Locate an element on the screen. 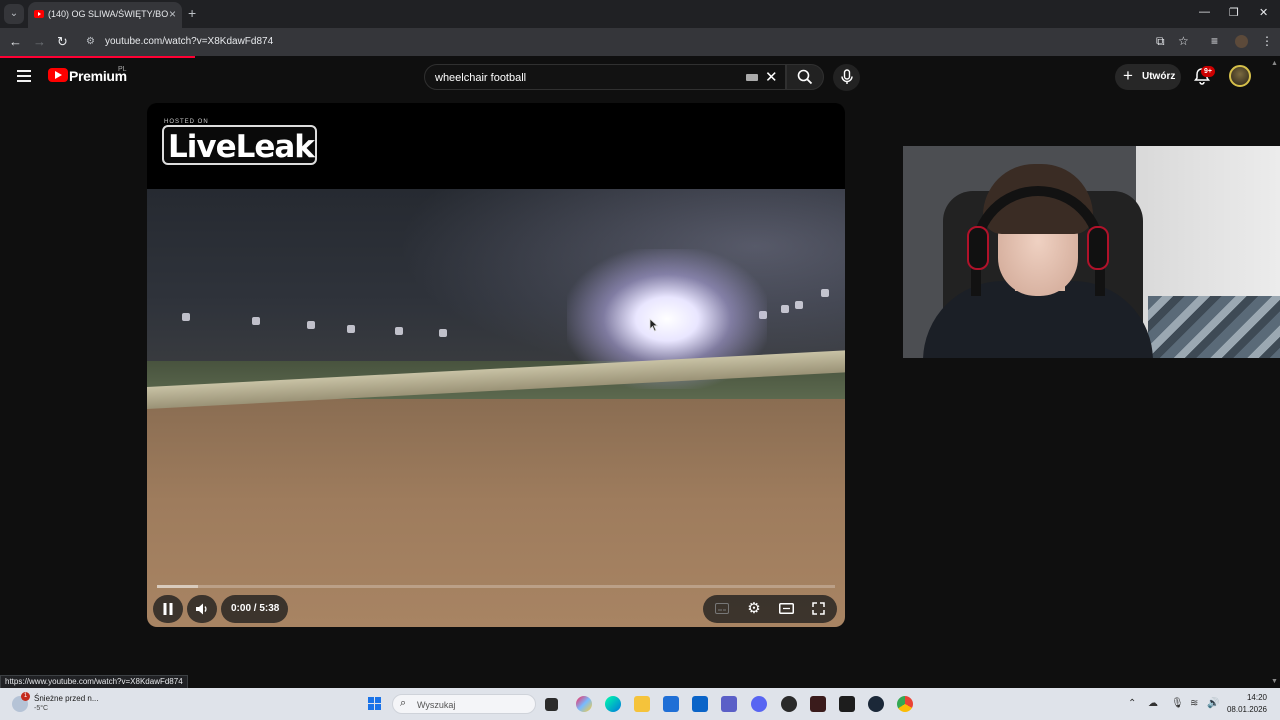 The image size is (1280, 720). search-box: ✕ is located at coordinates (605, 77).